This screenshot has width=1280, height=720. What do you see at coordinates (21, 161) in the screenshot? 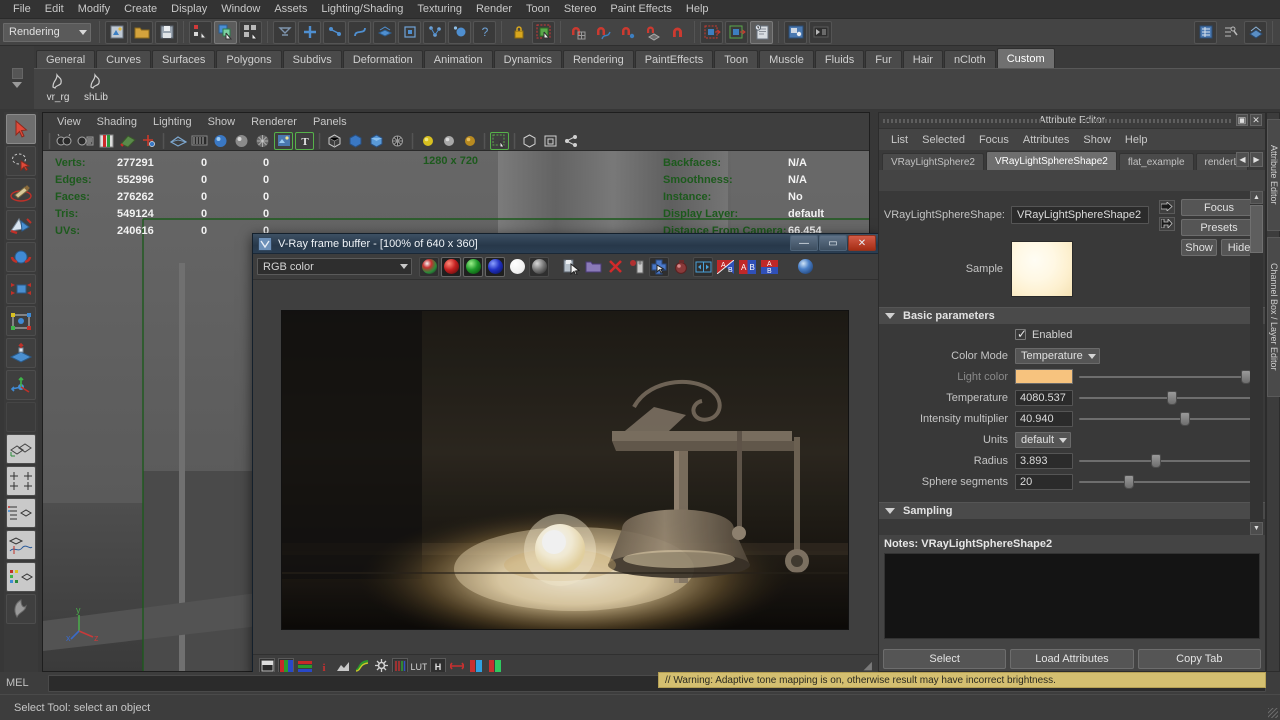
I see `lasso-select-tool` at bounding box center [21, 161].